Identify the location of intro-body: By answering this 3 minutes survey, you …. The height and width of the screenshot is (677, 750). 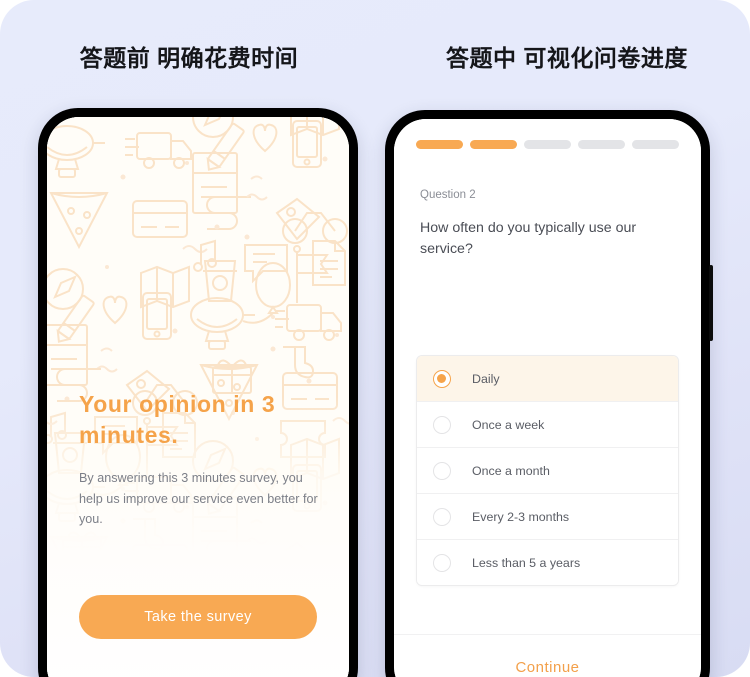
(198, 498).